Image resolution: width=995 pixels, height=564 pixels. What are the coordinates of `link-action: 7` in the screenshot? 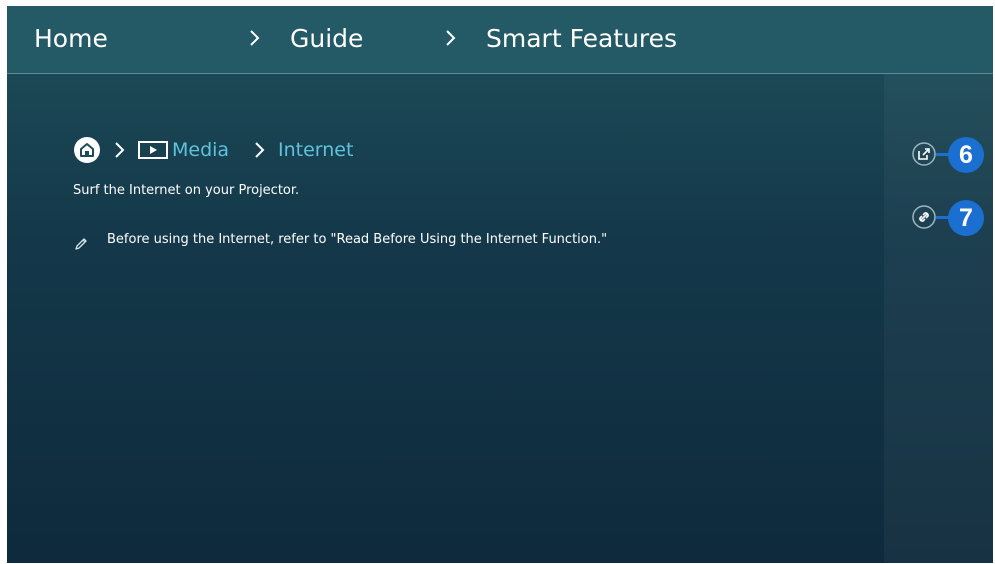 It's located at (951, 218).